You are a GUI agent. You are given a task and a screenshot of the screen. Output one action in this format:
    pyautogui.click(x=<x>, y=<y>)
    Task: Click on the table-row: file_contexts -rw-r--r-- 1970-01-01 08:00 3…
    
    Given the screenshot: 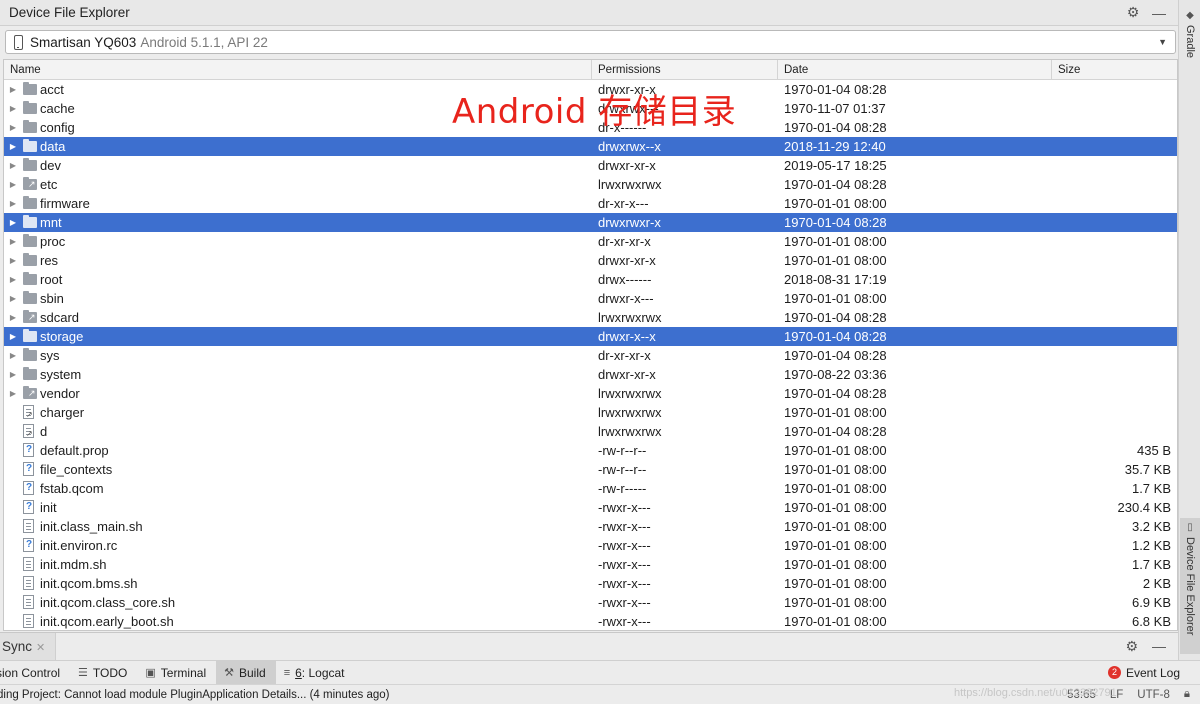 What is the action you would take?
    pyautogui.click(x=590, y=469)
    